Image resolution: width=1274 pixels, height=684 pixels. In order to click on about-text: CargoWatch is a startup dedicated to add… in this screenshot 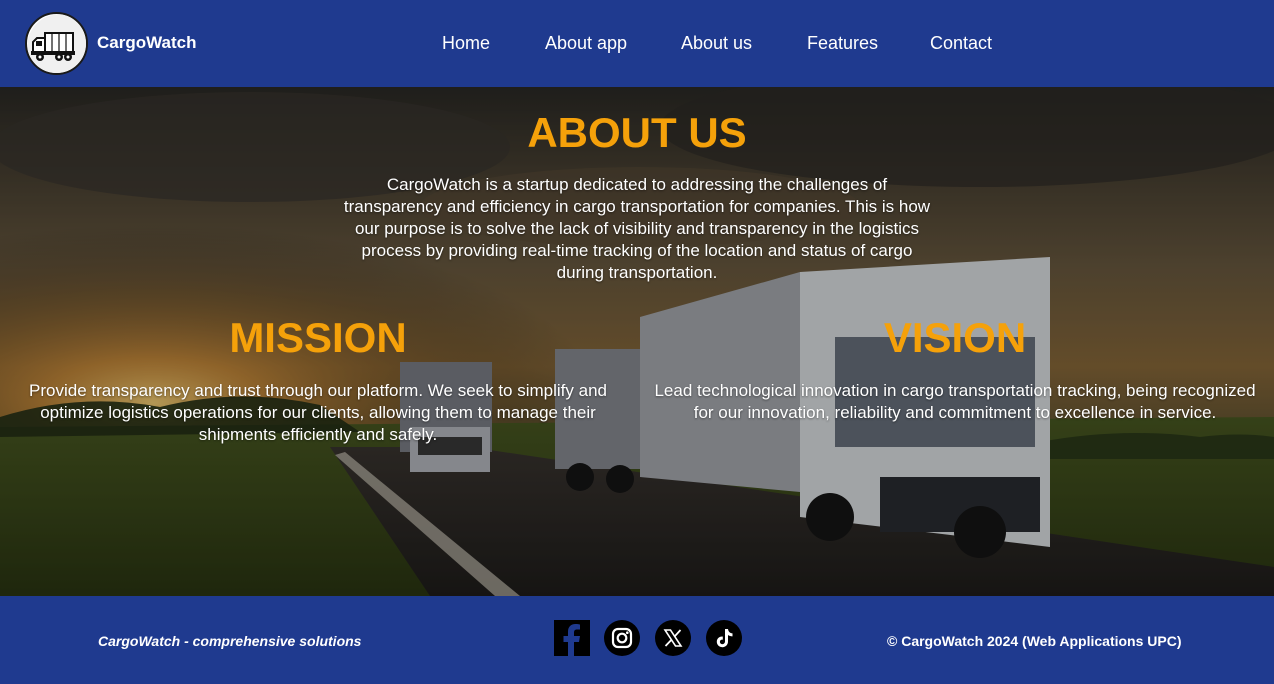, I will do `click(637, 228)`.